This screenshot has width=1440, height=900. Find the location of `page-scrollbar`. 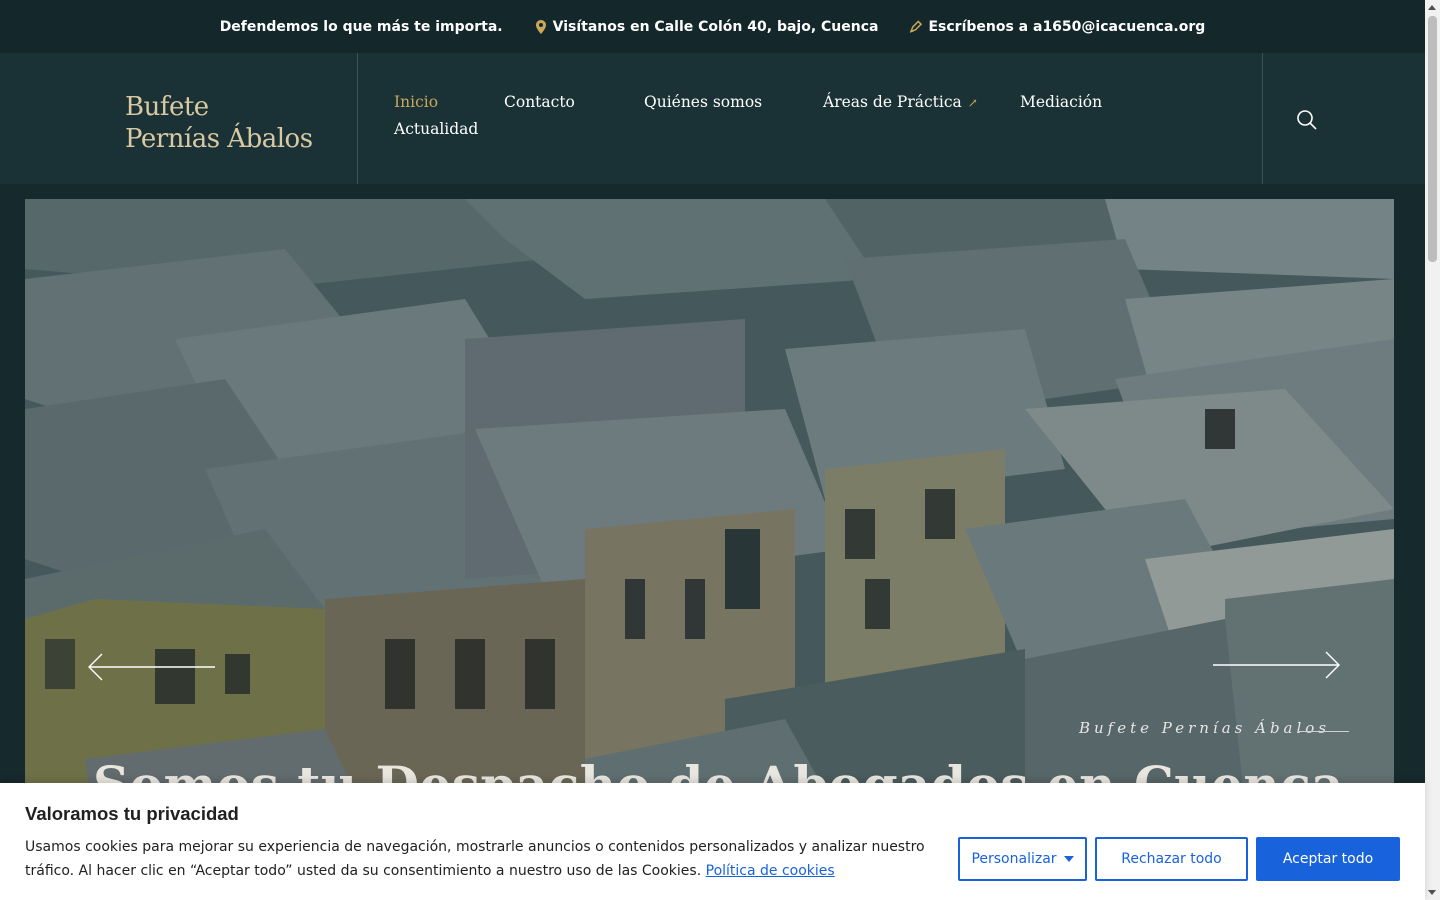

page-scrollbar is located at coordinates (1432, 450).